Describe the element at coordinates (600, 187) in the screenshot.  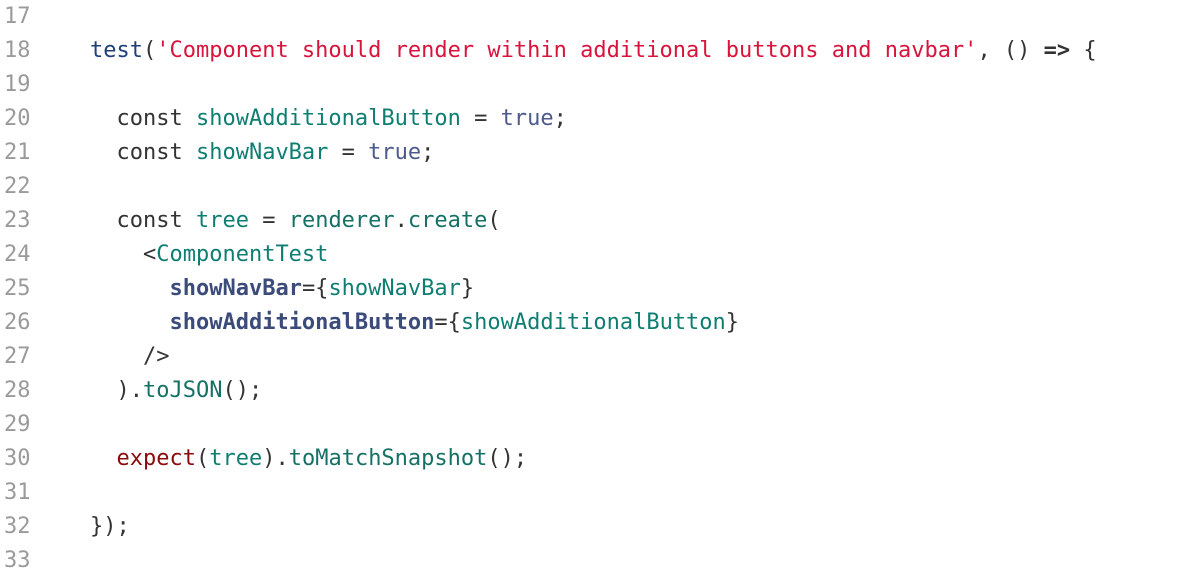
I see `code-line: 22` at that location.